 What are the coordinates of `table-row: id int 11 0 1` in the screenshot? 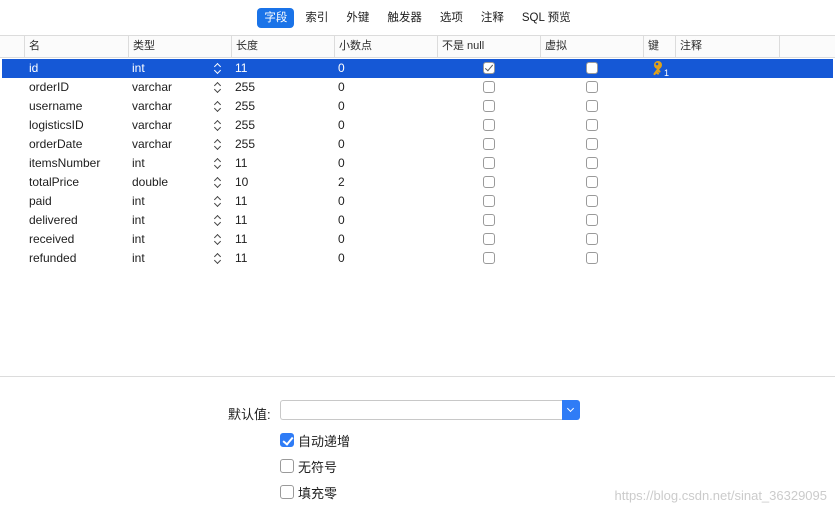 It's located at (417, 68).